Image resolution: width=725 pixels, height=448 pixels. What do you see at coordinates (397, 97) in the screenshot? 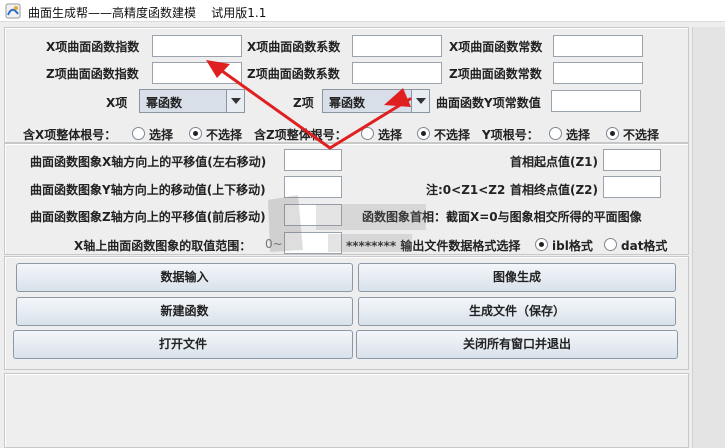
I see `arrowhead-icon` at bounding box center [397, 97].